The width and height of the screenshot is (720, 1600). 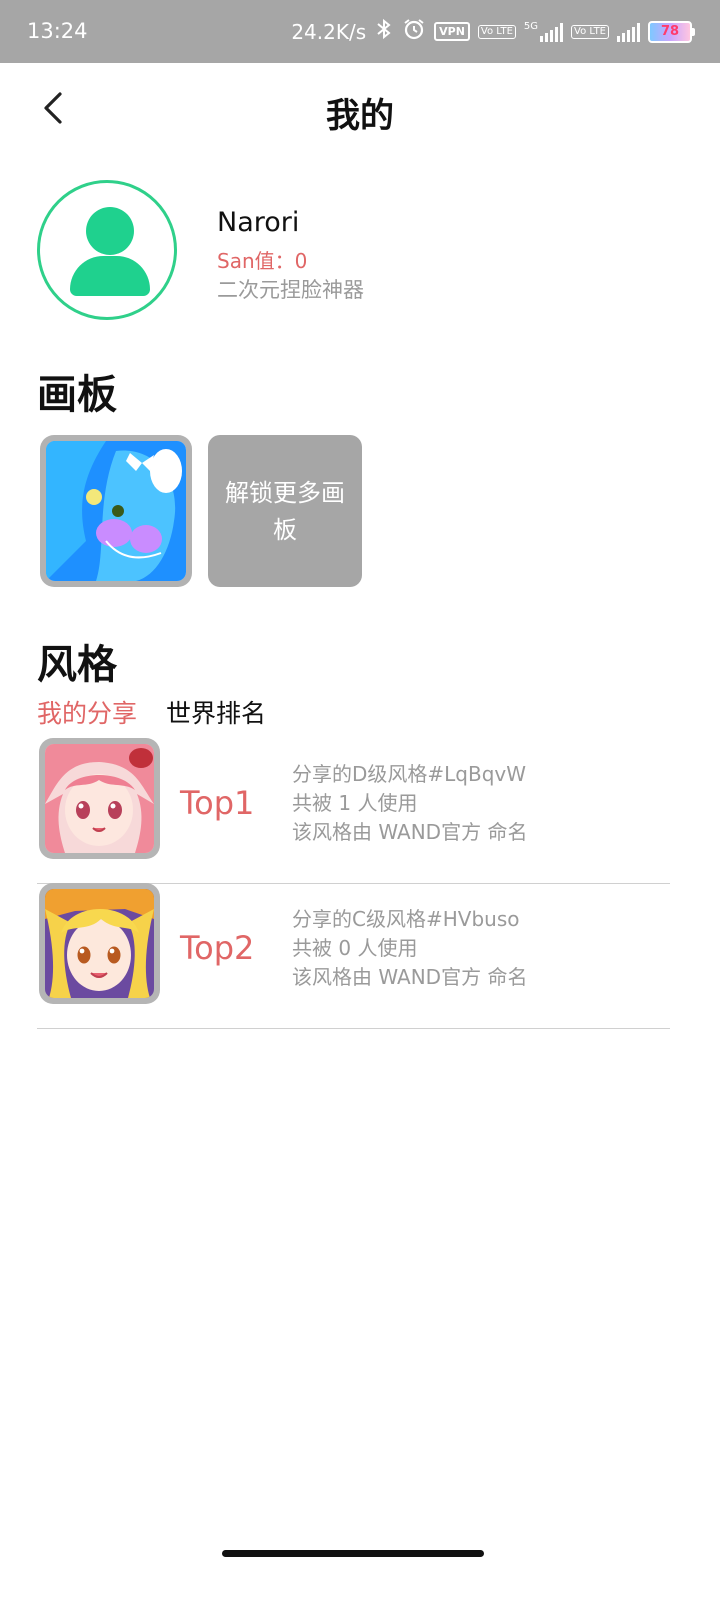 I want to click on rank-label: Top1, so click(x=217, y=803).